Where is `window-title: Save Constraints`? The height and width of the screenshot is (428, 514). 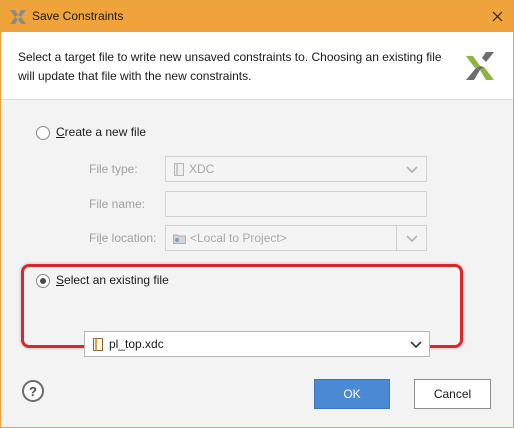 window-title: Save Constraints is located at coordinates (78, 16).